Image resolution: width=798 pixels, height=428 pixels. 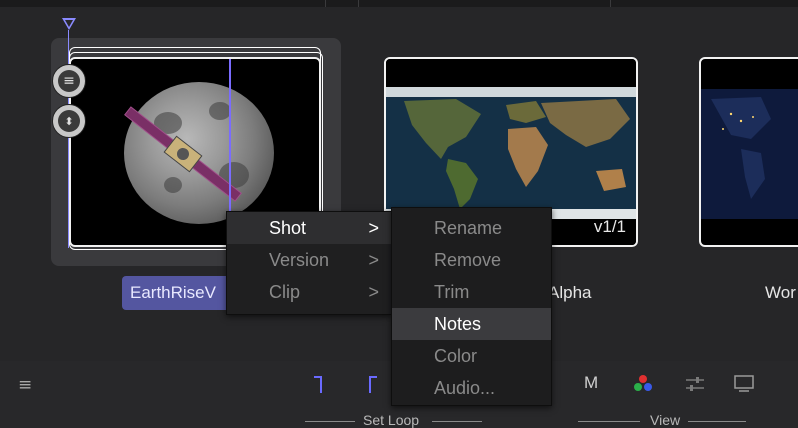 I want to click on submenu-item-label: Color, so click(x=456, y=356).